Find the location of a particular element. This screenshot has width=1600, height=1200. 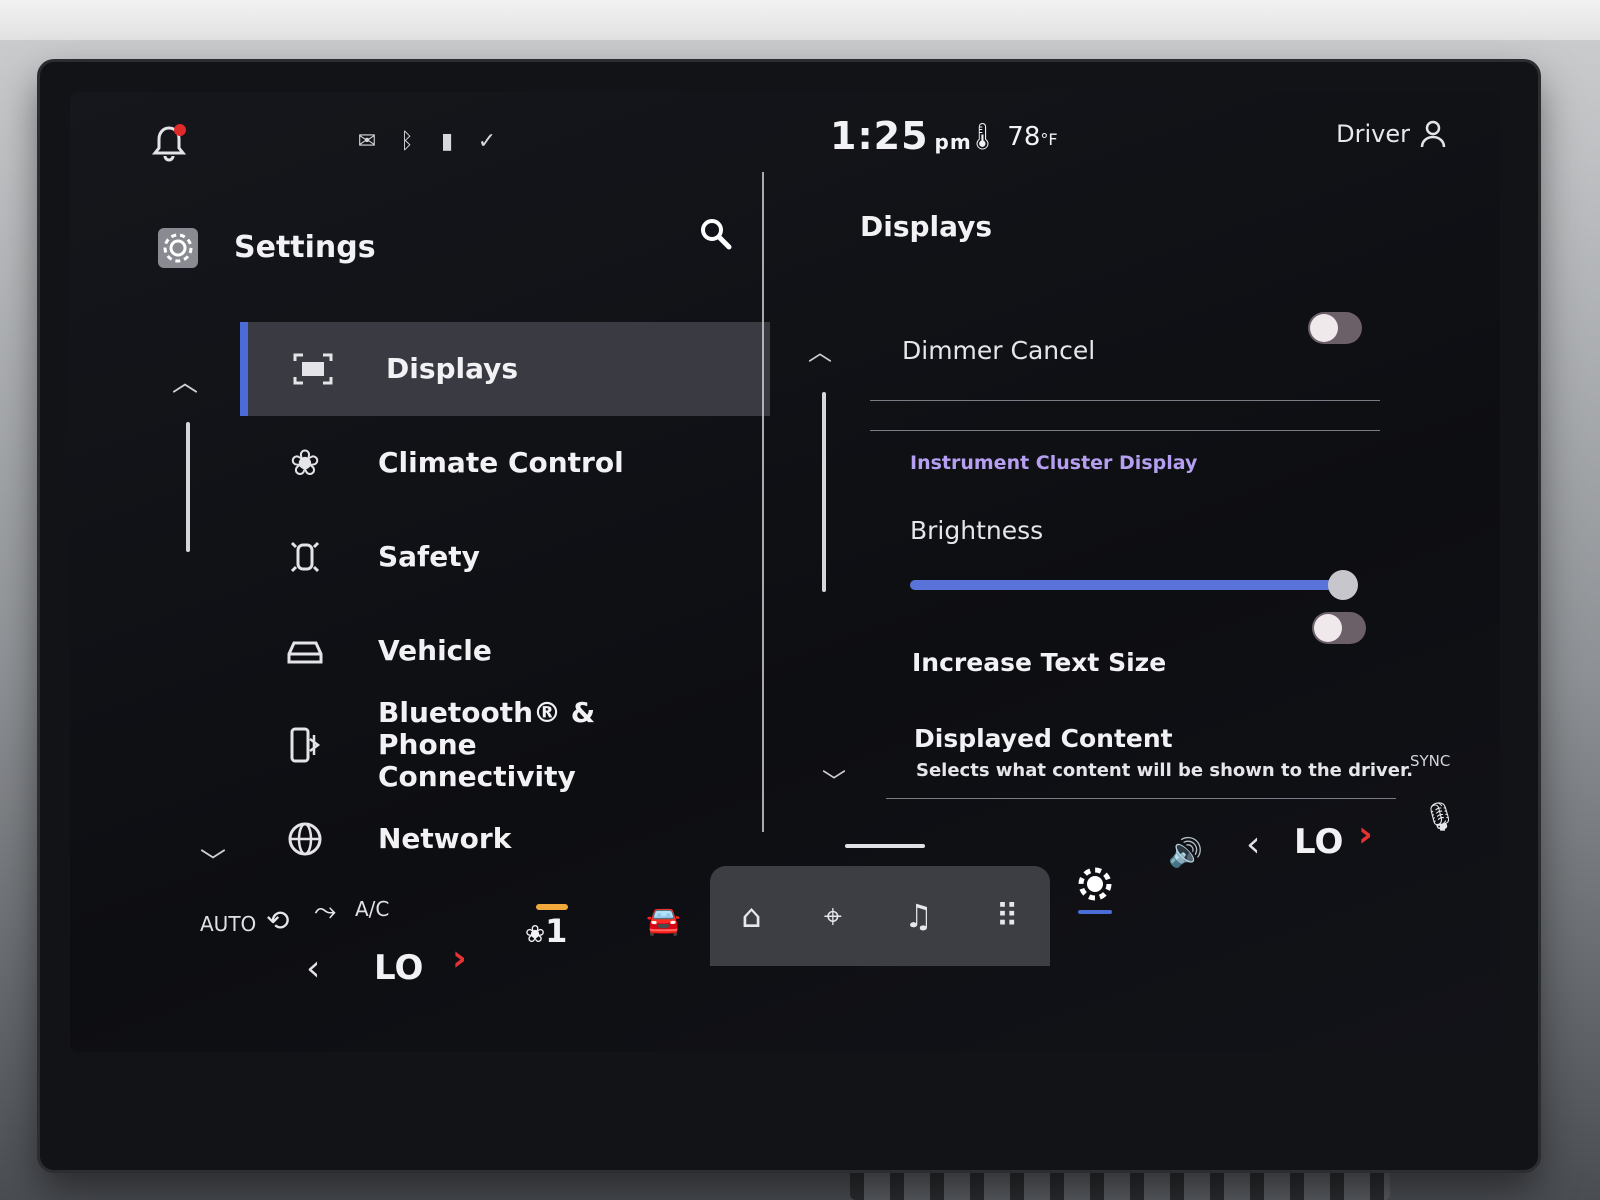

menu-item-network: Network is located at coordinates (505, 839).